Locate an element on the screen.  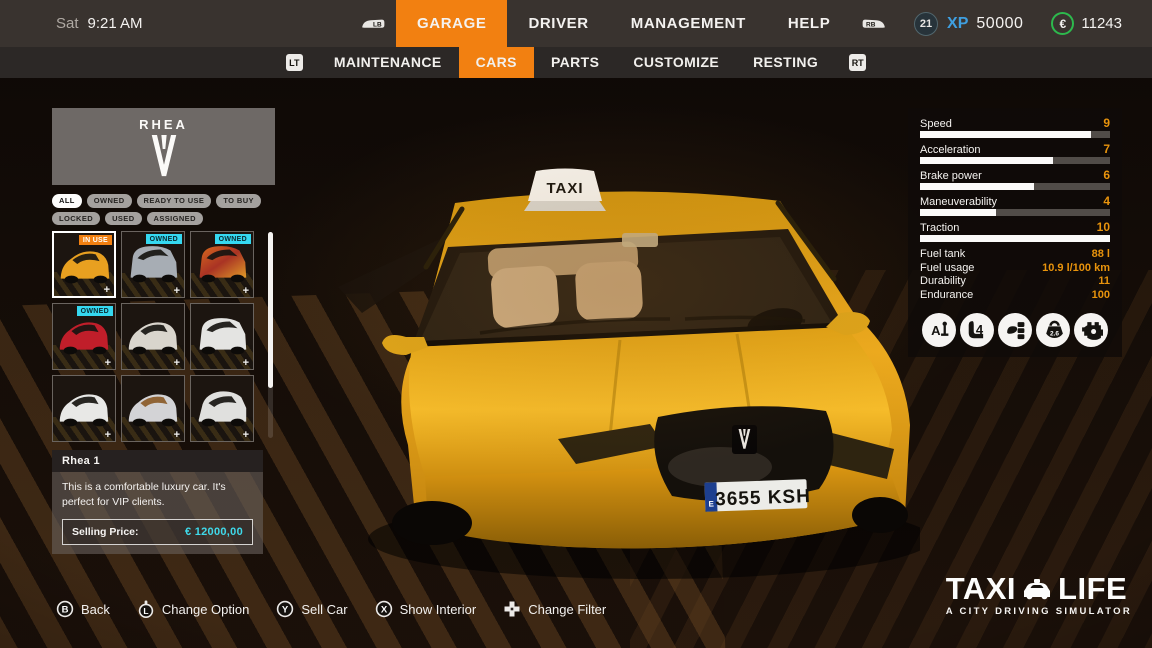
control-back: B Back is located at coordinates (83, 609).